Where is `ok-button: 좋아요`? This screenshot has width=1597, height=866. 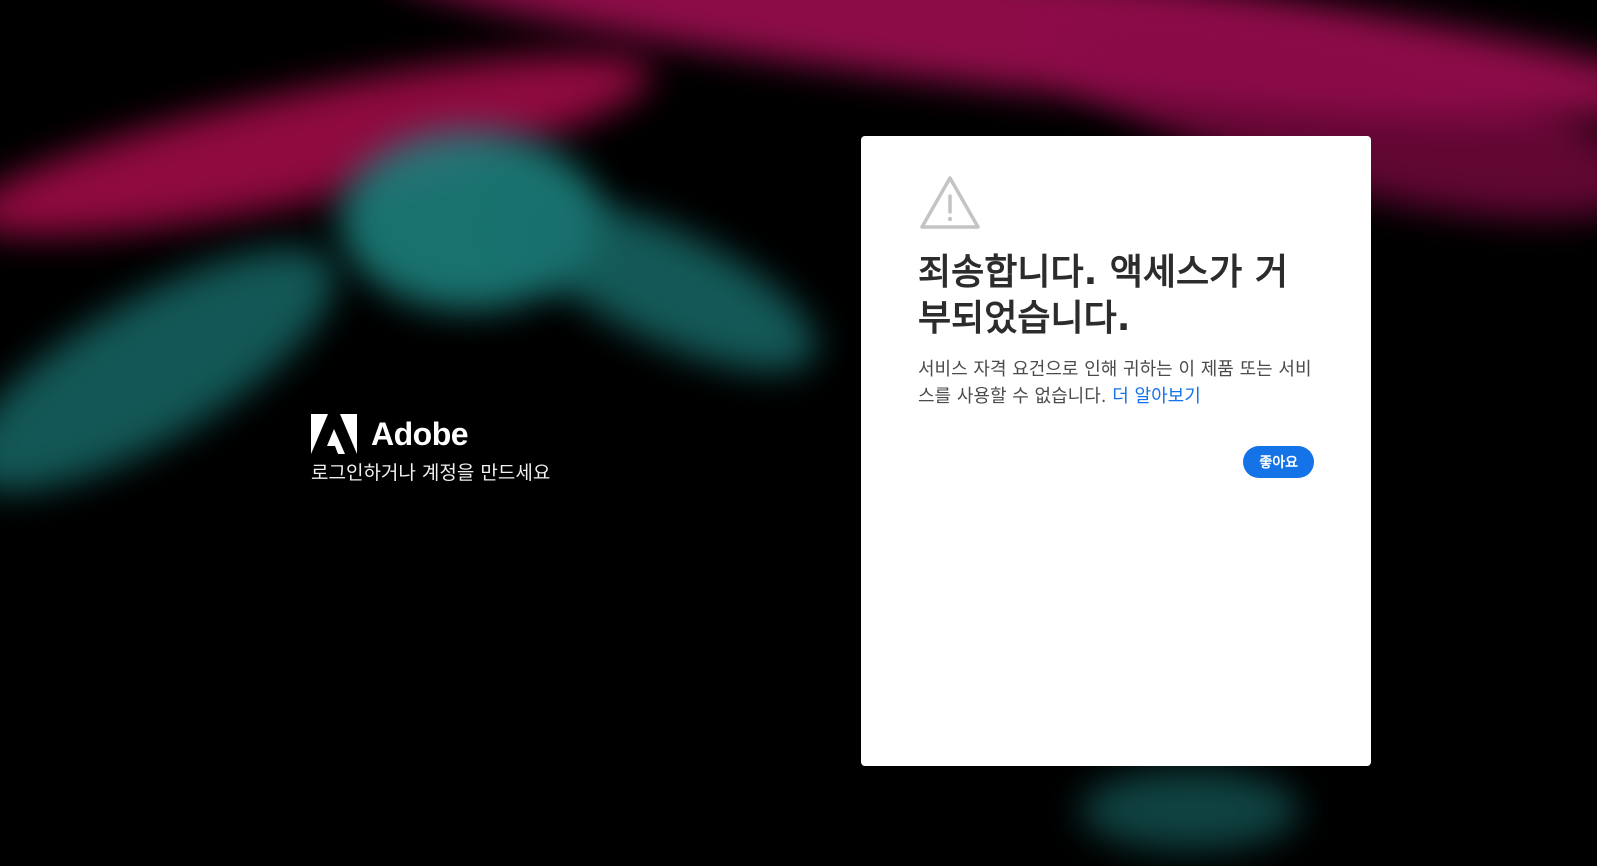
ok-button: 좋아요 is located at coordinates (1278, 462).